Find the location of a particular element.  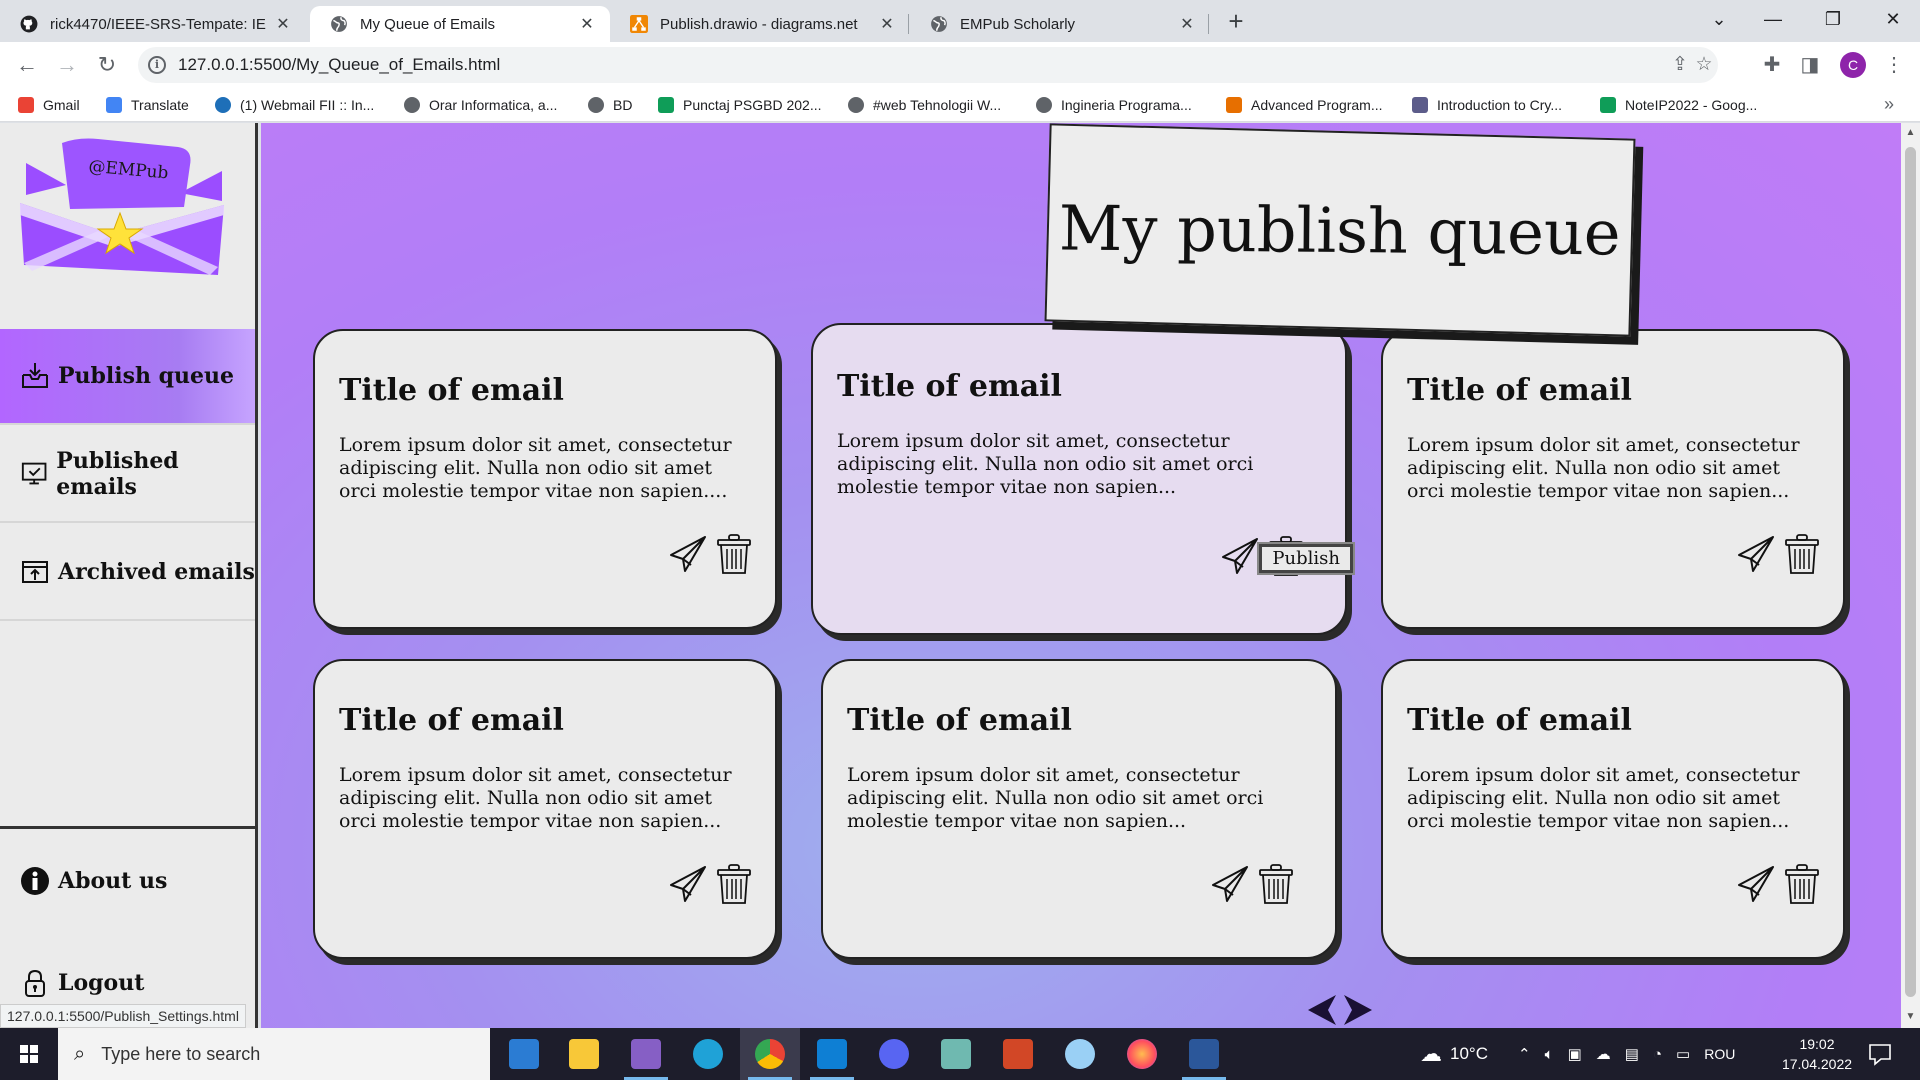

java-icon is located at coordinates (1234, 105).